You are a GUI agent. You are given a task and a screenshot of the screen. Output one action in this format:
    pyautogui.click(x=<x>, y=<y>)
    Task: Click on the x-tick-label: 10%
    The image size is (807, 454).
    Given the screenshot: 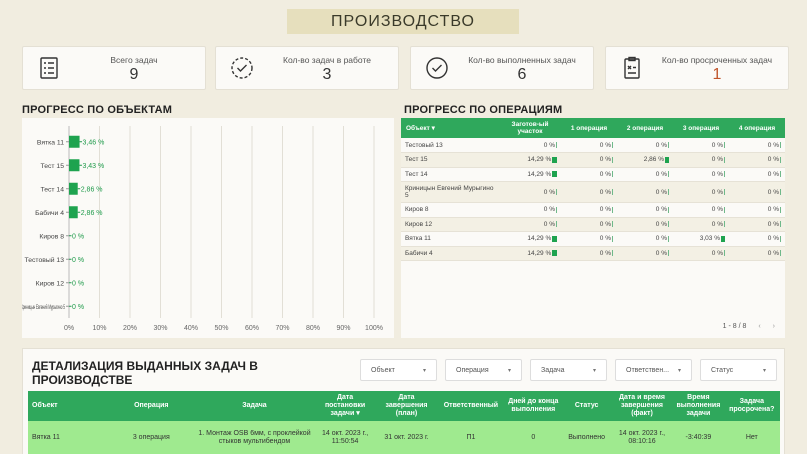 What is the action you would take?
    pyautogui.click(x=99, y=328)
    